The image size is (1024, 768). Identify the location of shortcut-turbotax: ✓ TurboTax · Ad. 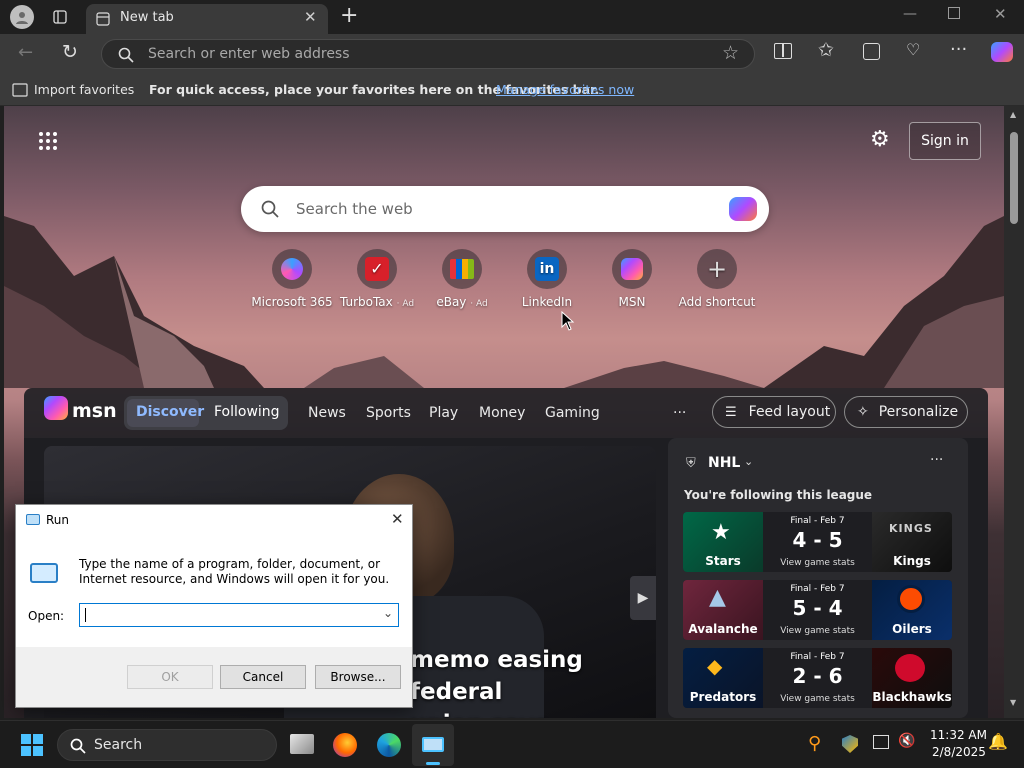
(377, 279).